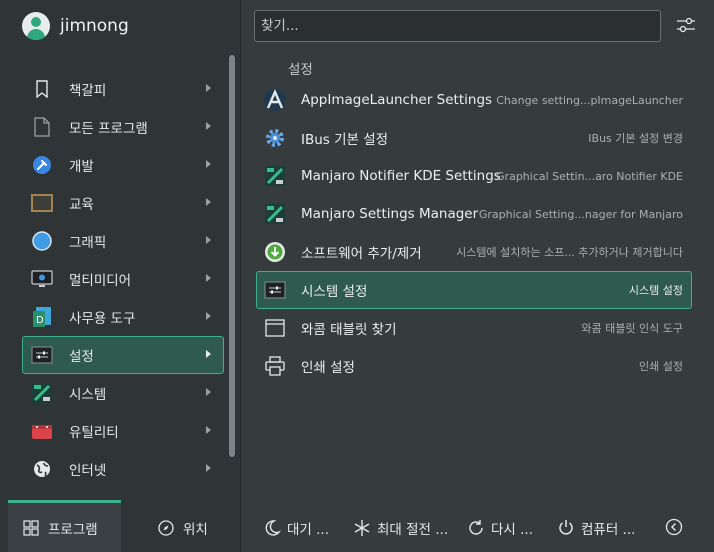  What do you see at coordinates (589, 100) in the screenshot?
I see `result-description: Change setting...pImageLauncher` at bounding box center [589, 100].